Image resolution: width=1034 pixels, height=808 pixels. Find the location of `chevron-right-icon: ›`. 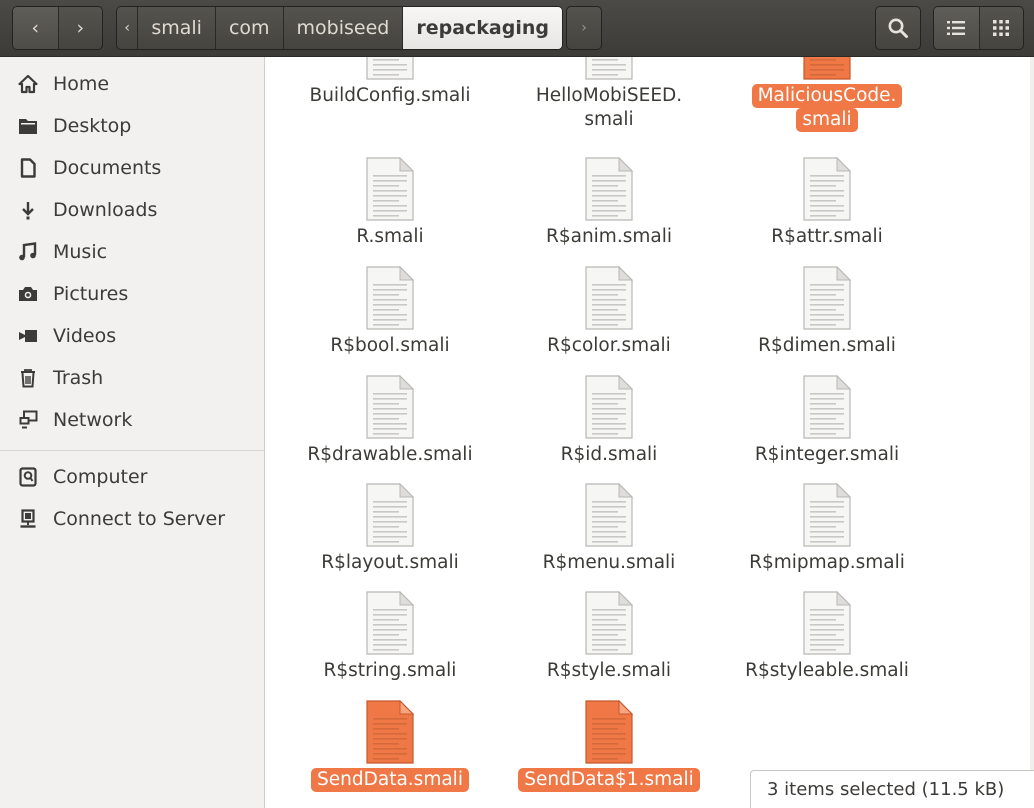

chevron-right-icon: › is located at coordinates (584, 28).